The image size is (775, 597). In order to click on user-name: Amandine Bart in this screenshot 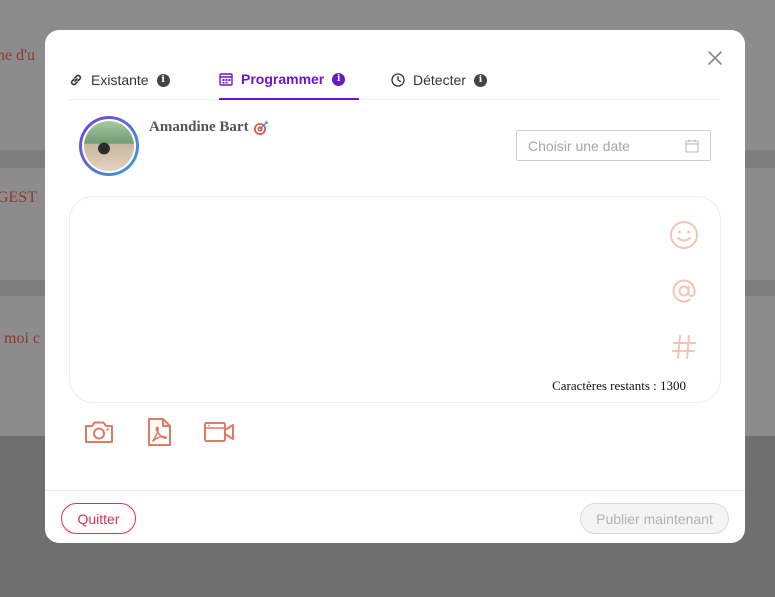, I will do `click(209, 127)`.